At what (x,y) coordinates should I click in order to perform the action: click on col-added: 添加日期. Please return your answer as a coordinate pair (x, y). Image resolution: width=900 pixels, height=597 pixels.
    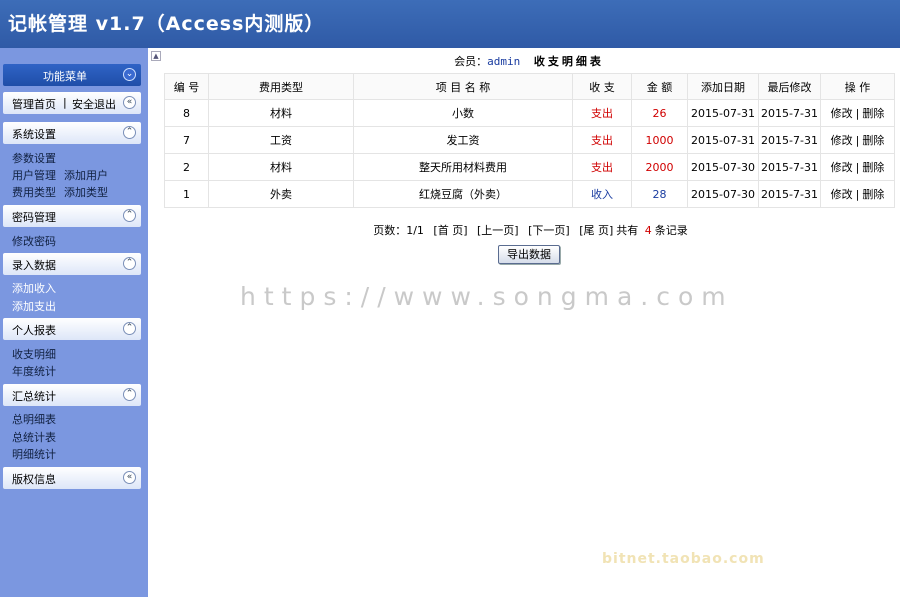
    Looking at the image, I should click on (723, 86).